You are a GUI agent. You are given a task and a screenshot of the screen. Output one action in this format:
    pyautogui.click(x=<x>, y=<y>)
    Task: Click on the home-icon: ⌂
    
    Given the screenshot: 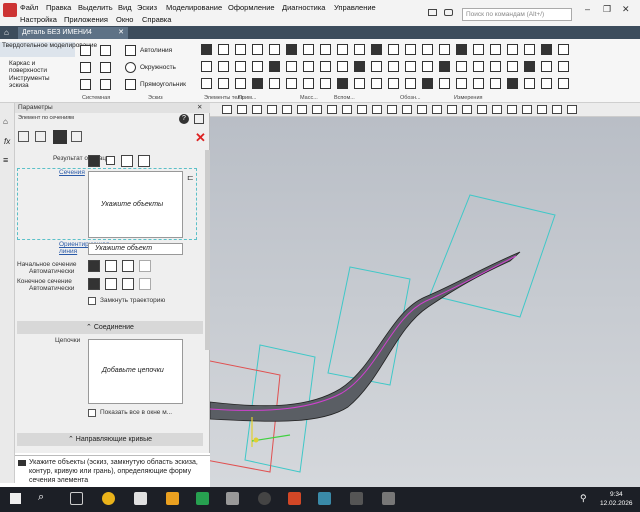 What is the action you would take?
    pyautogui.click(x=6, y=32)
    